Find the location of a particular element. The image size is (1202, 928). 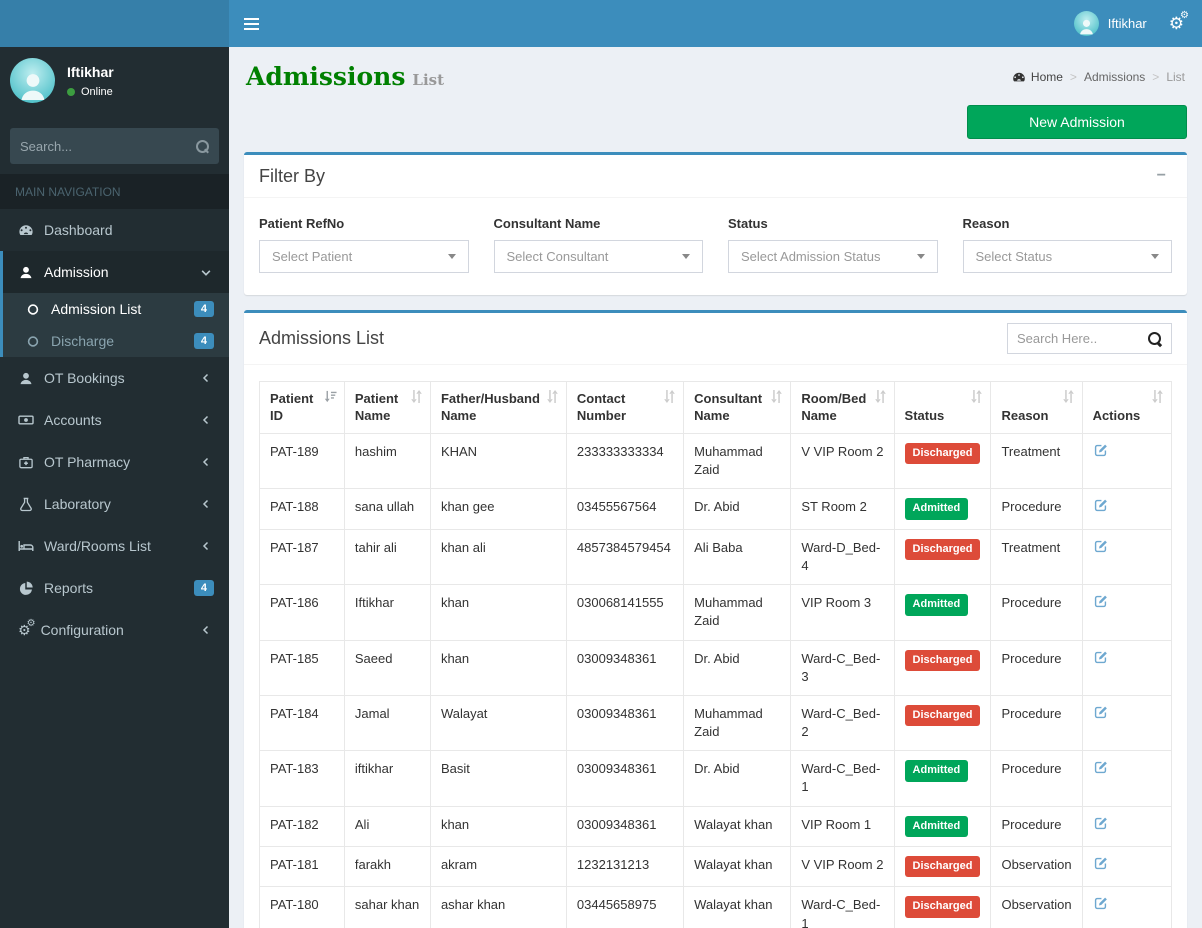

chevron-down-icon is located at coordinates (206, 272).